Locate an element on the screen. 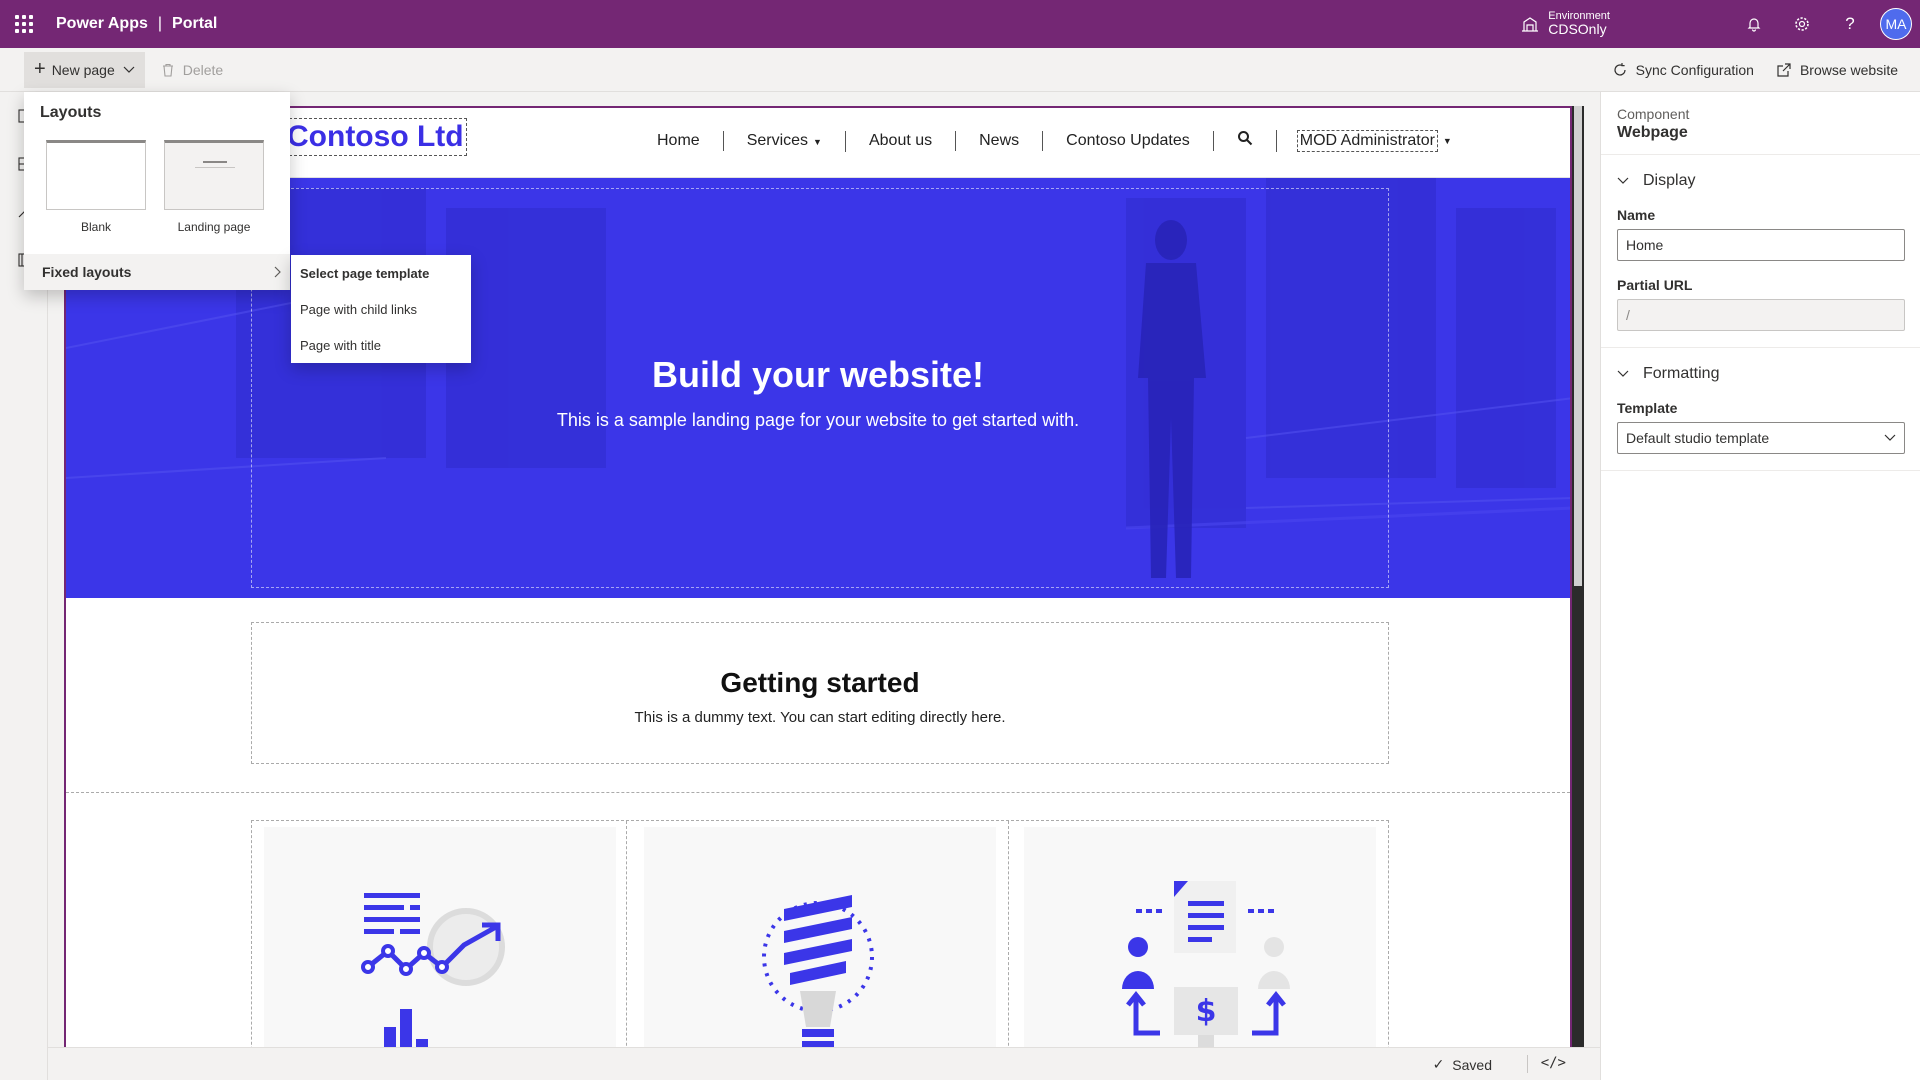  header-actions: Environment CDSOnly ? MA is located at coordinates (1720, 24).